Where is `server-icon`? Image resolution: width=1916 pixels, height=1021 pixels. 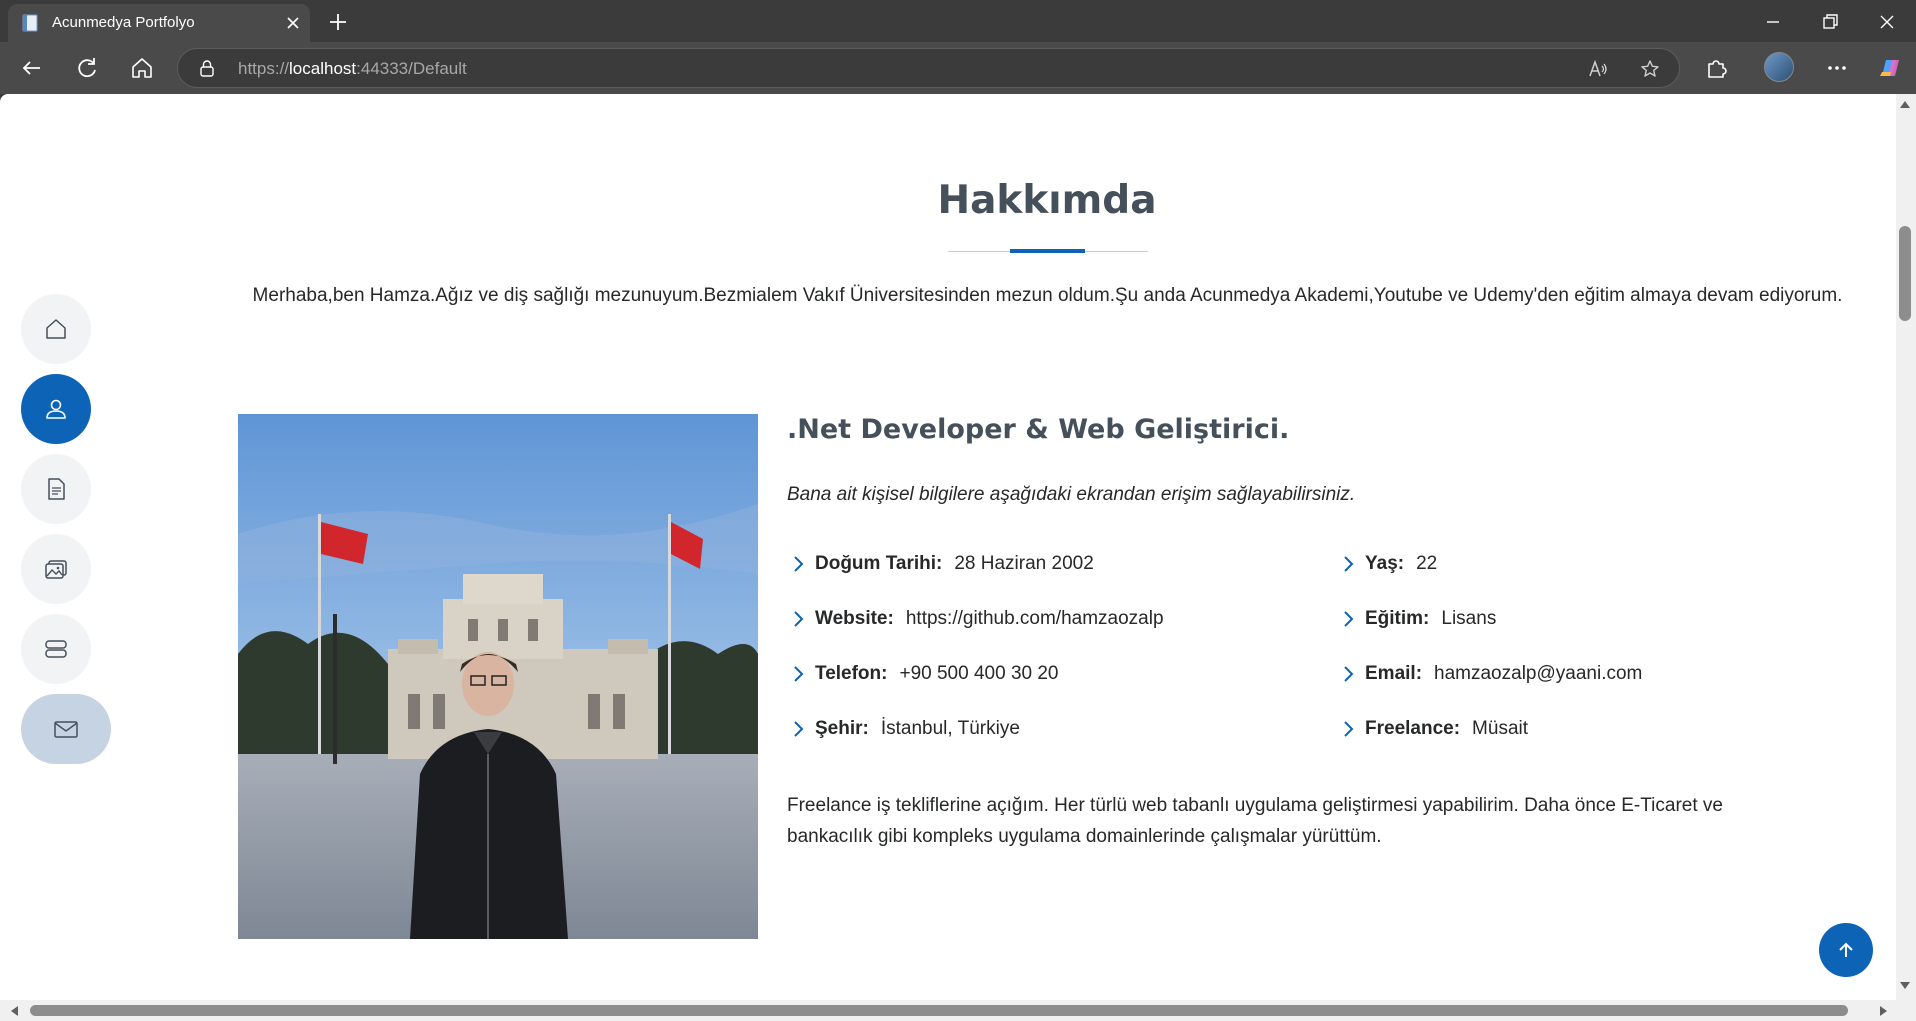 server-icon is located at coordinates (56, 649).